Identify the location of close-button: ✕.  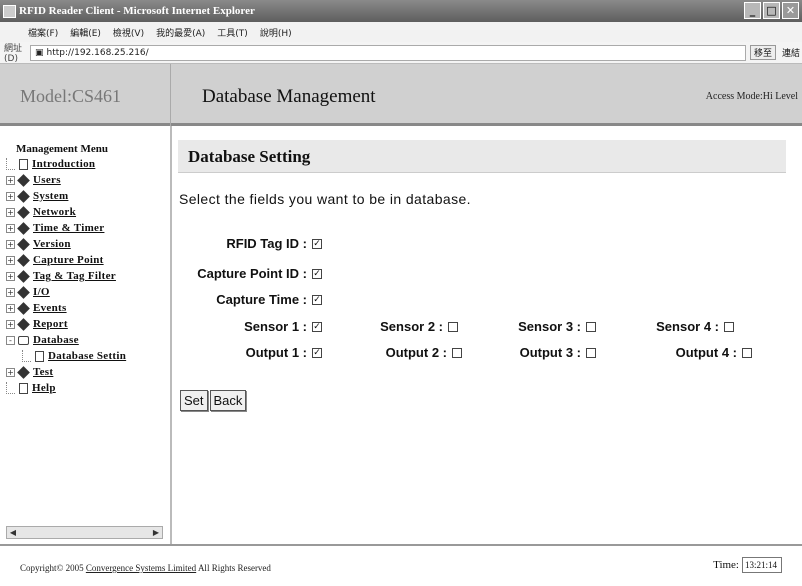
(790, 10).